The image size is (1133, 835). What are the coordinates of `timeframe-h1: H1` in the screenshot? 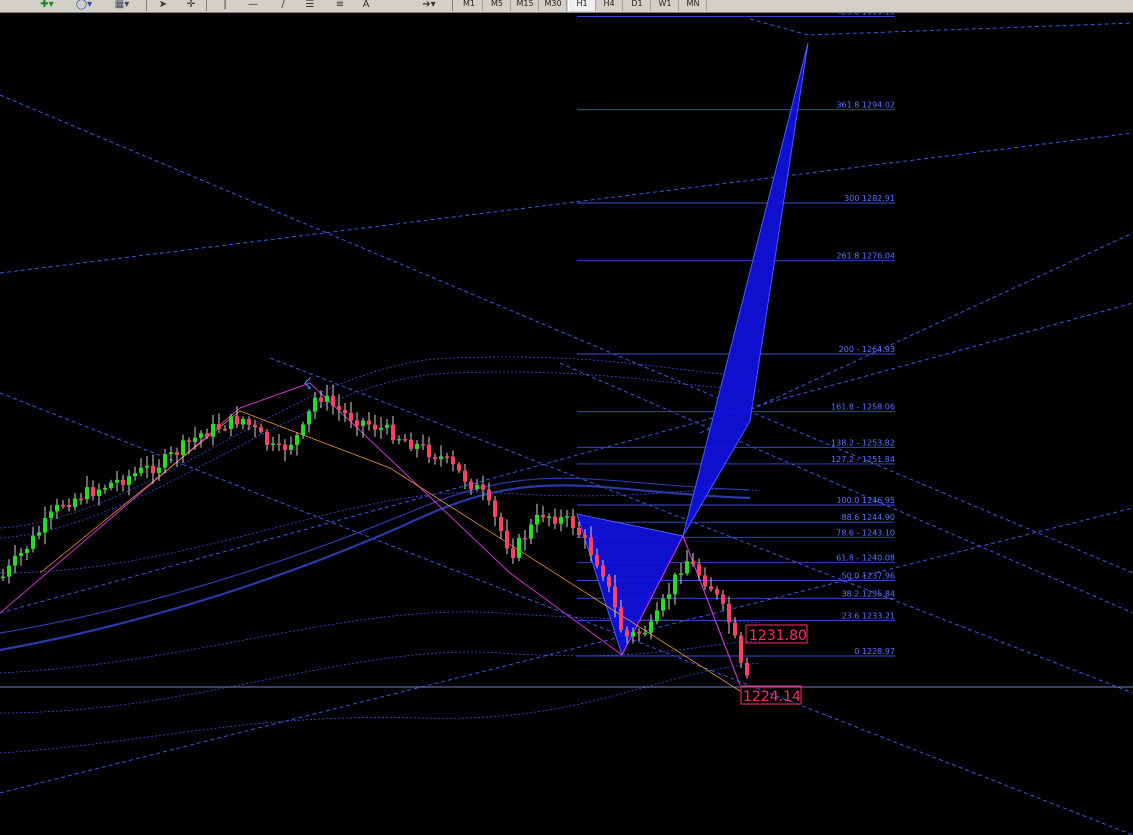 It's located at (582, 5).